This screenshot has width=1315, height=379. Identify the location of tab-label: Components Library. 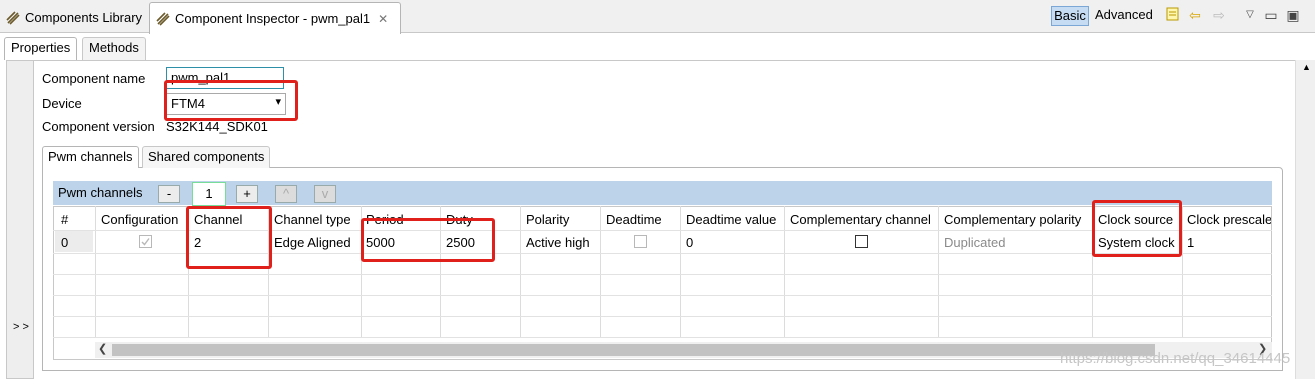
(84, 17).